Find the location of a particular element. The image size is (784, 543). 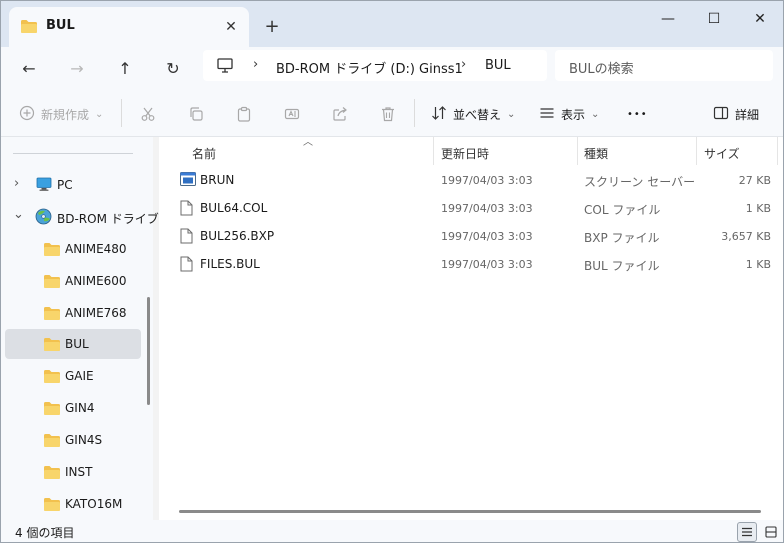

sidebar-item-anime480: ANIME480 is located at coordinates (73, 249).